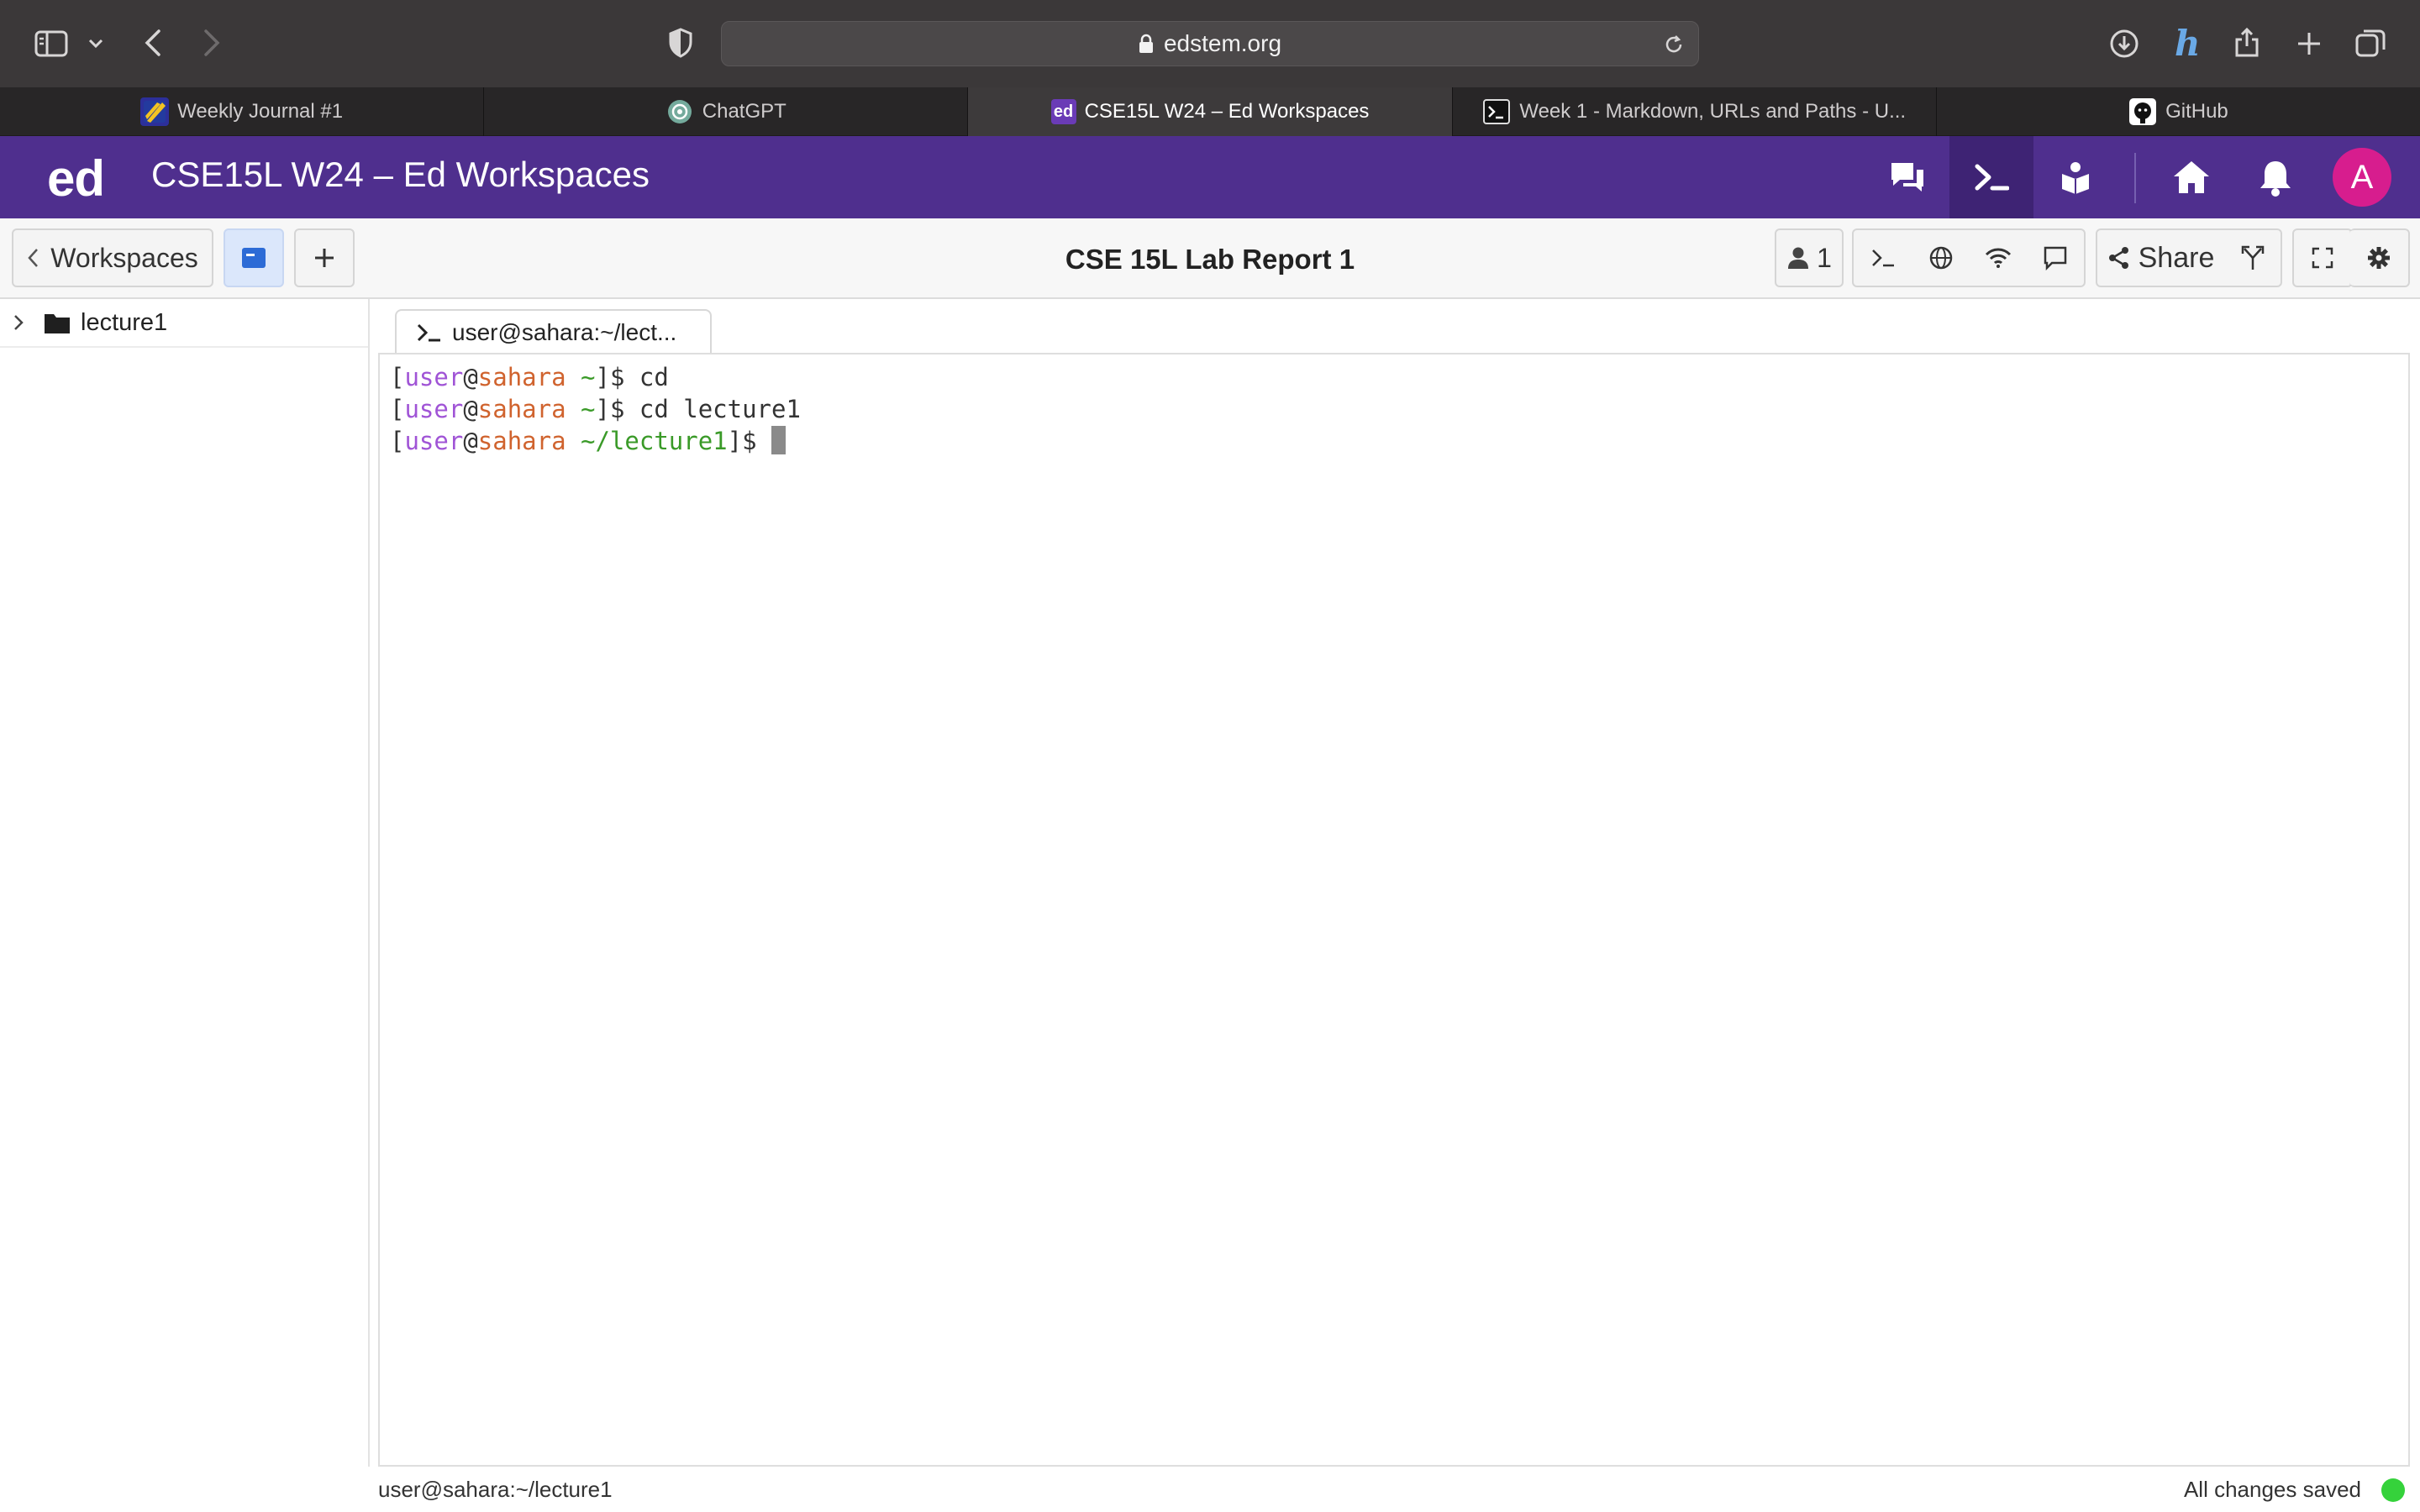 The image size is (2420, 1512). Describe the element at coordinates (2196, 111) in the screenshot. I see `tab-label: GitHub` at that location.